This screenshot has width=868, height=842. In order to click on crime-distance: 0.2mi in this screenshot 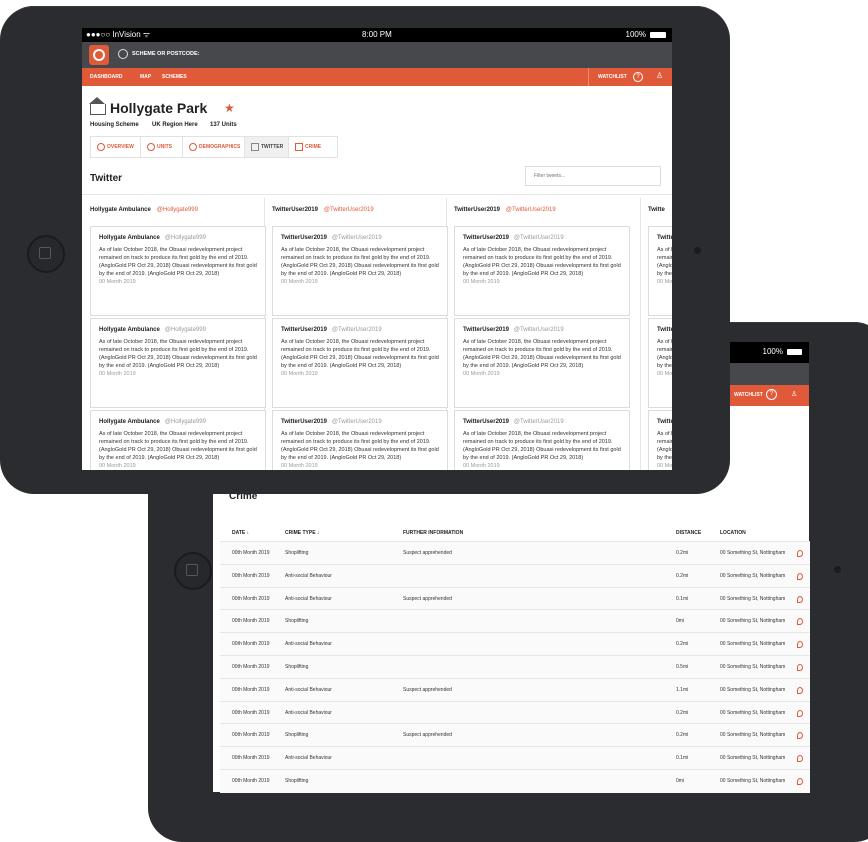, I will do `click(682, 575)`.